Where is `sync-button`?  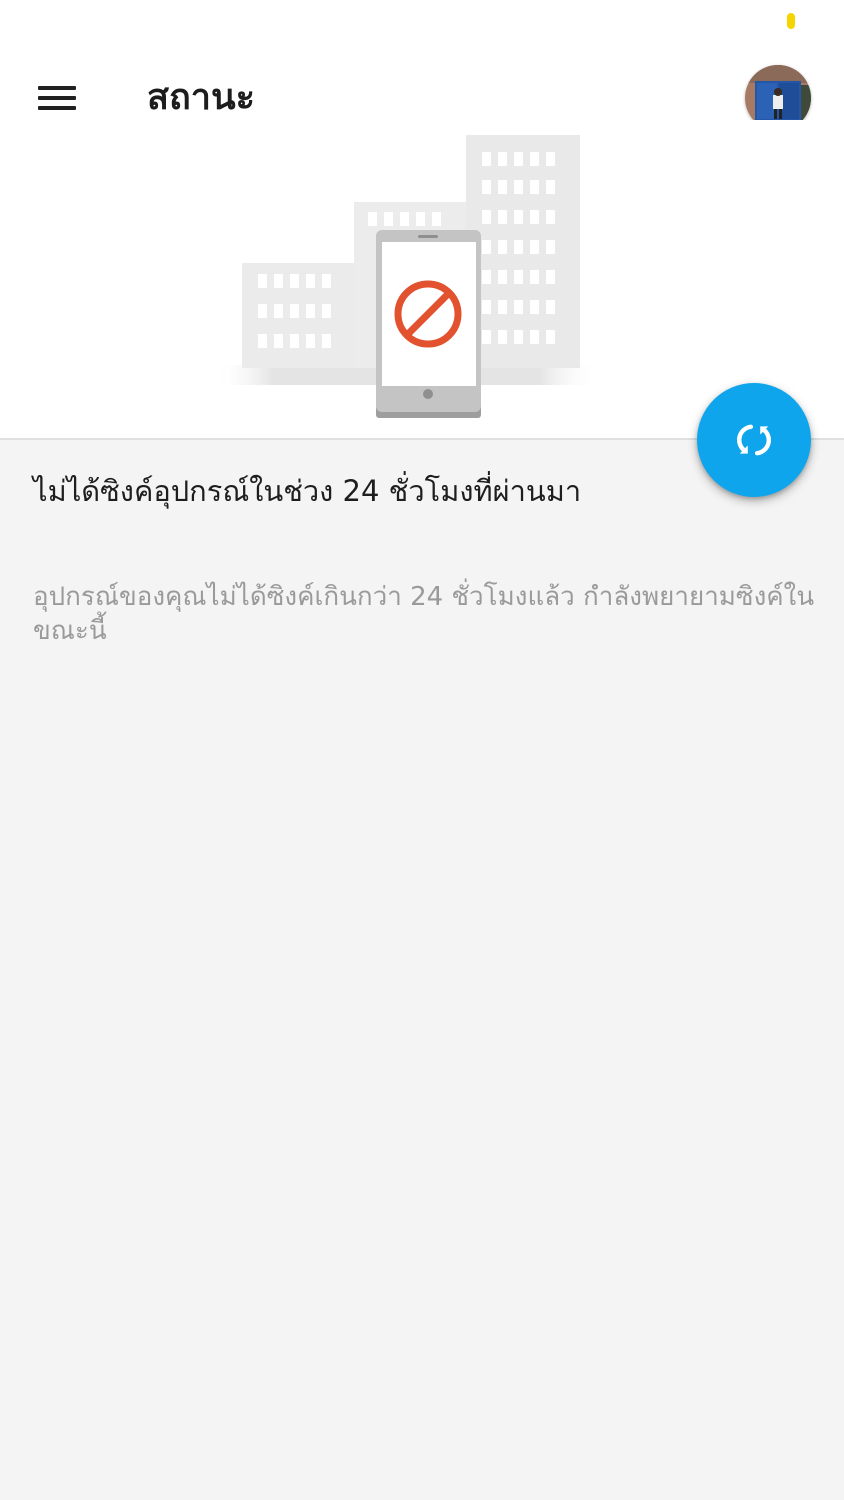 sync-button is located at coordinates (754, 440).